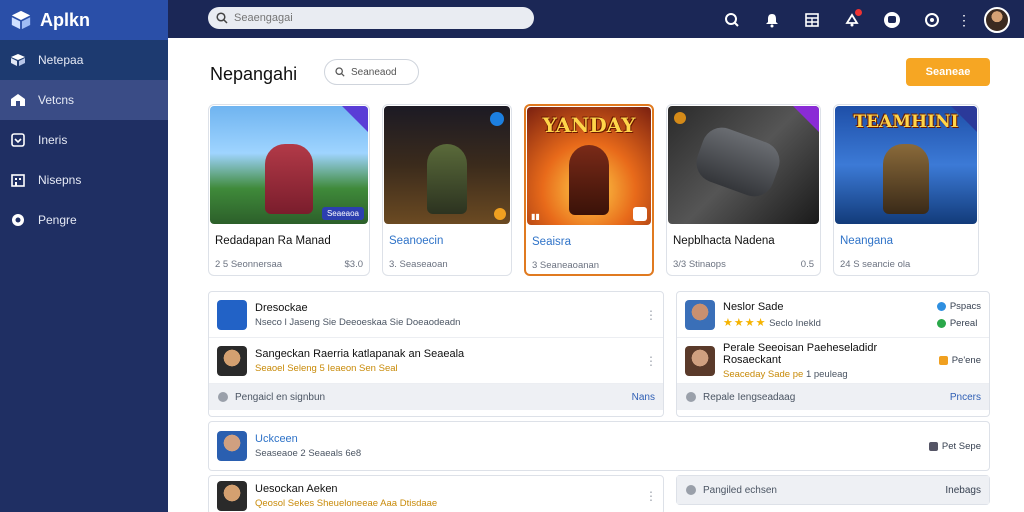 The width and height of the screenshot is (1024, 512). Describe the element at coordinates (566, 265) in the screenshot. I see `card-meta-left: 3 Seaneaoanan` at that location.